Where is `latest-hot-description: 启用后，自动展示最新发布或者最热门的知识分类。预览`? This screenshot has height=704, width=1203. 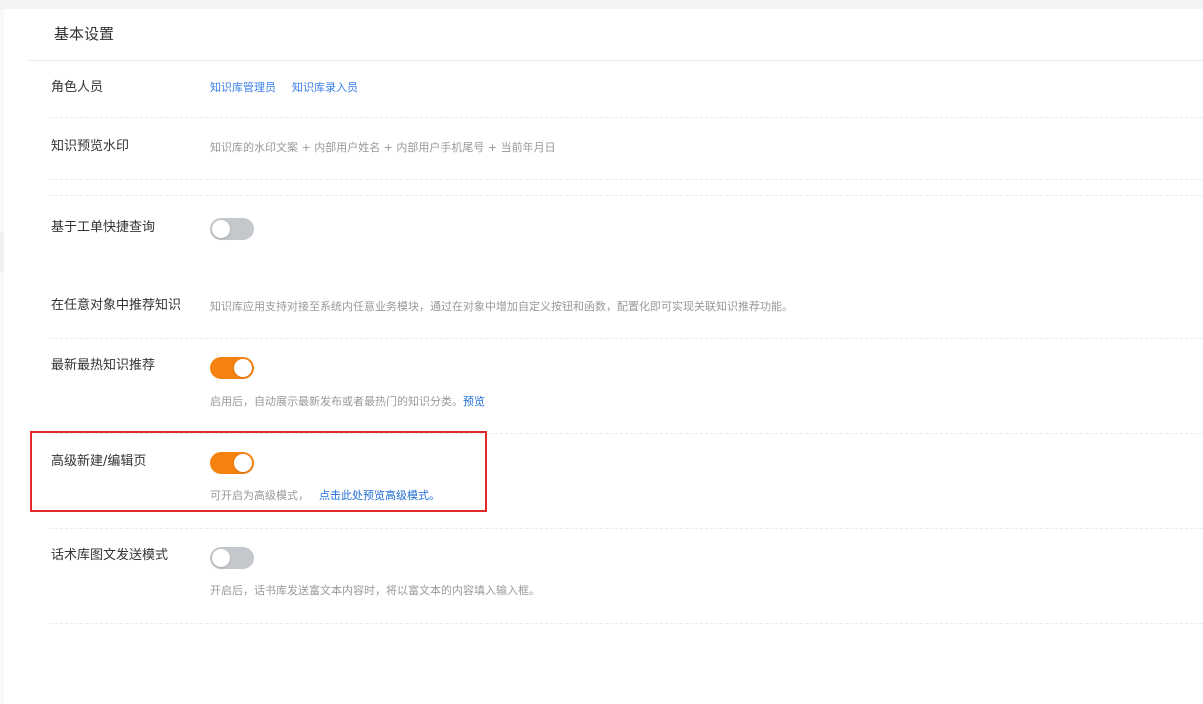
latest-hot-description: 启用后，自动展示最新发布或者最热门的知识分类。预览 is located at coordinates (347, 402).